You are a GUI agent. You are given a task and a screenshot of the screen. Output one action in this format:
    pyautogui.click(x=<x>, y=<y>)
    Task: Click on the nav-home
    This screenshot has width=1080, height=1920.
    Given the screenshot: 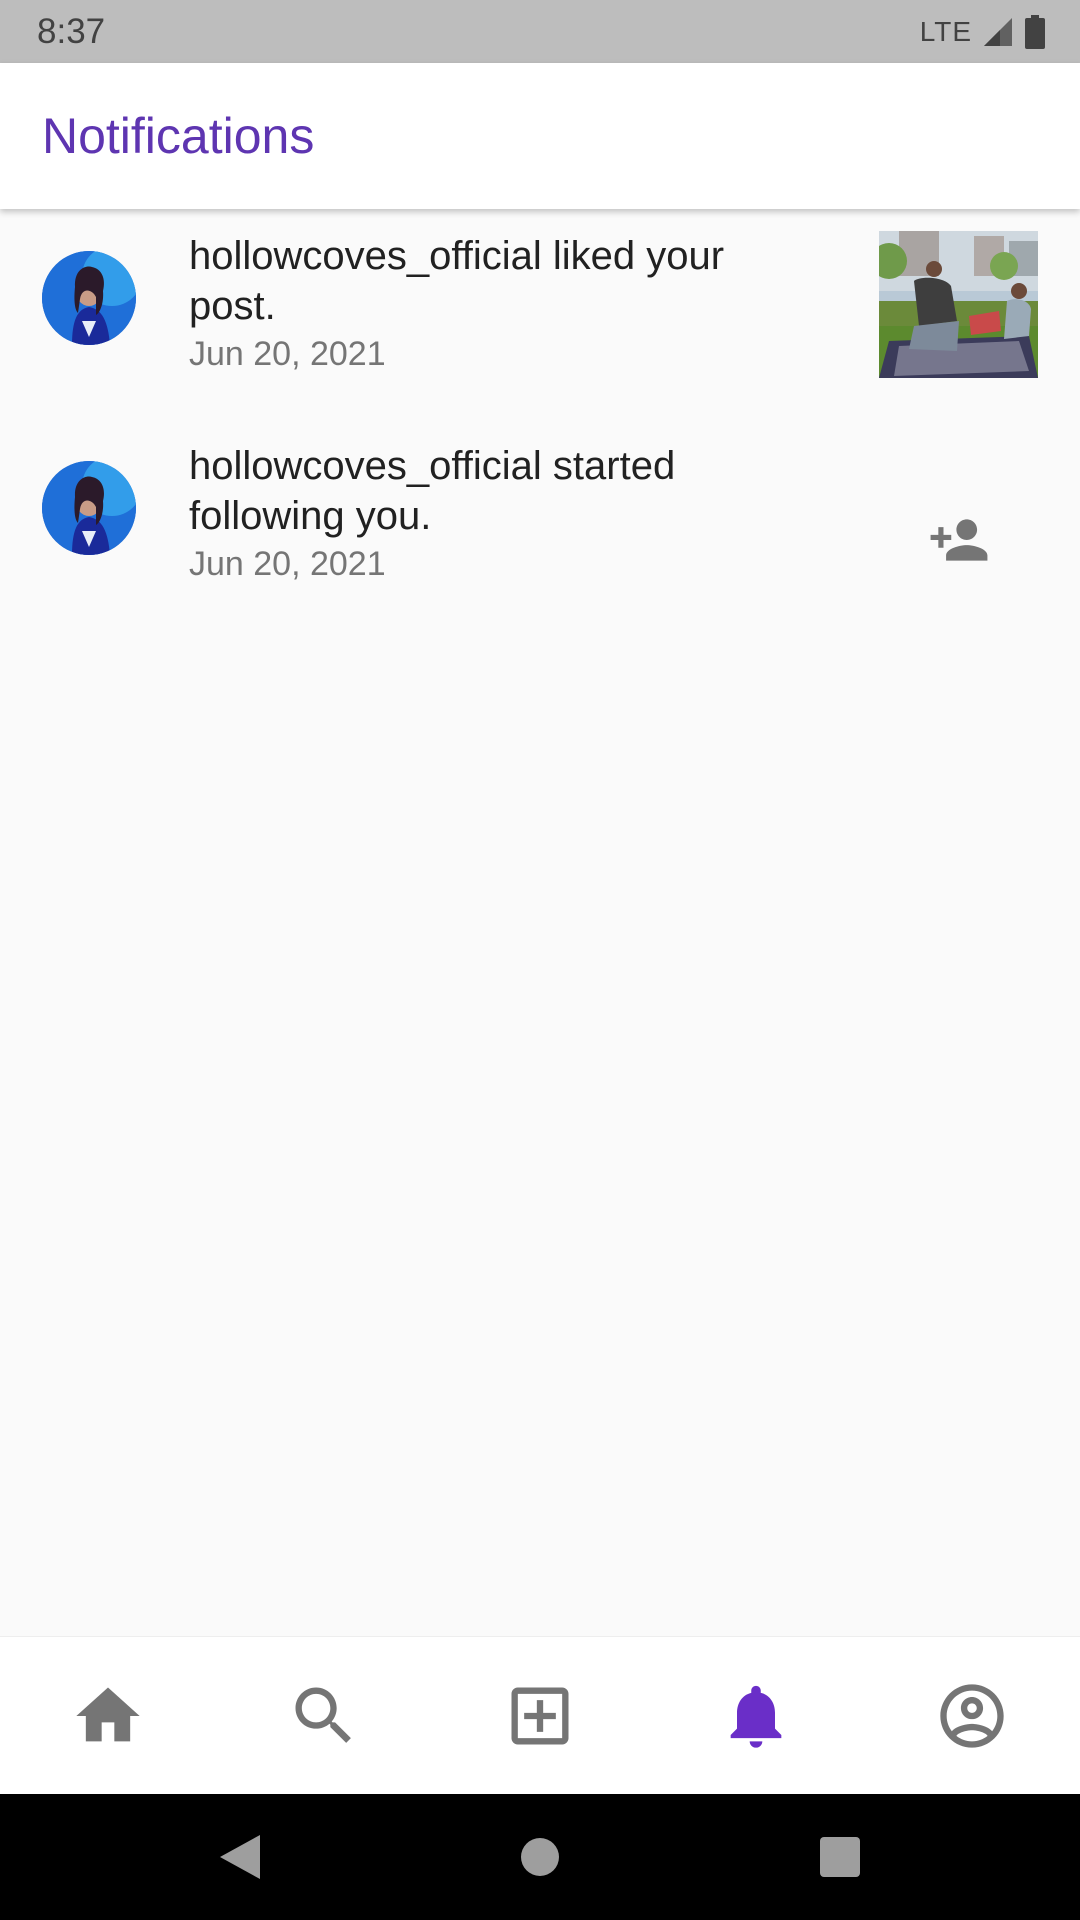 What is the action you would take?
    pyautogui.click(x=108, y=1716)
    